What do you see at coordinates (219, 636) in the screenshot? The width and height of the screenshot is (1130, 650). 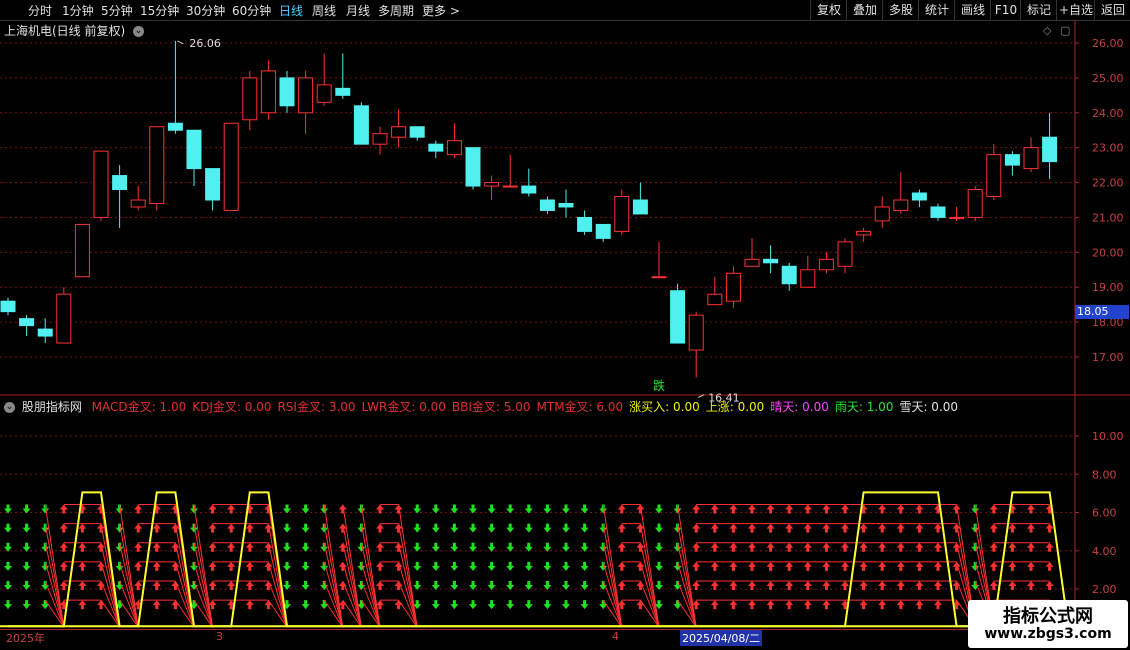 I see `date-label-month-3: 3` at bounding box center [219, 636].